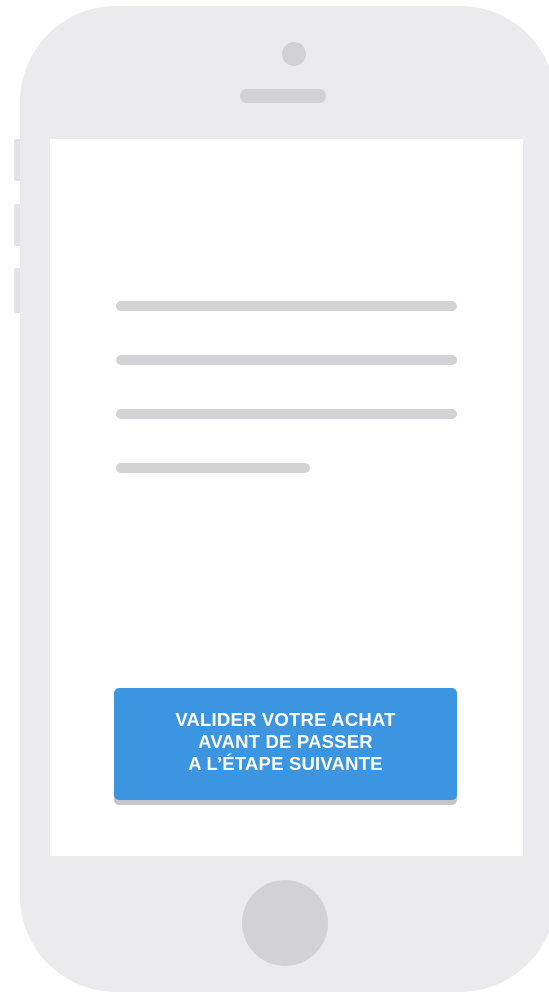 This screenshot has width=549, height=995. I want to click on validate-purchase-label-line-3: A L’ÉTAPE SUIVANTE, so click(285, 763).